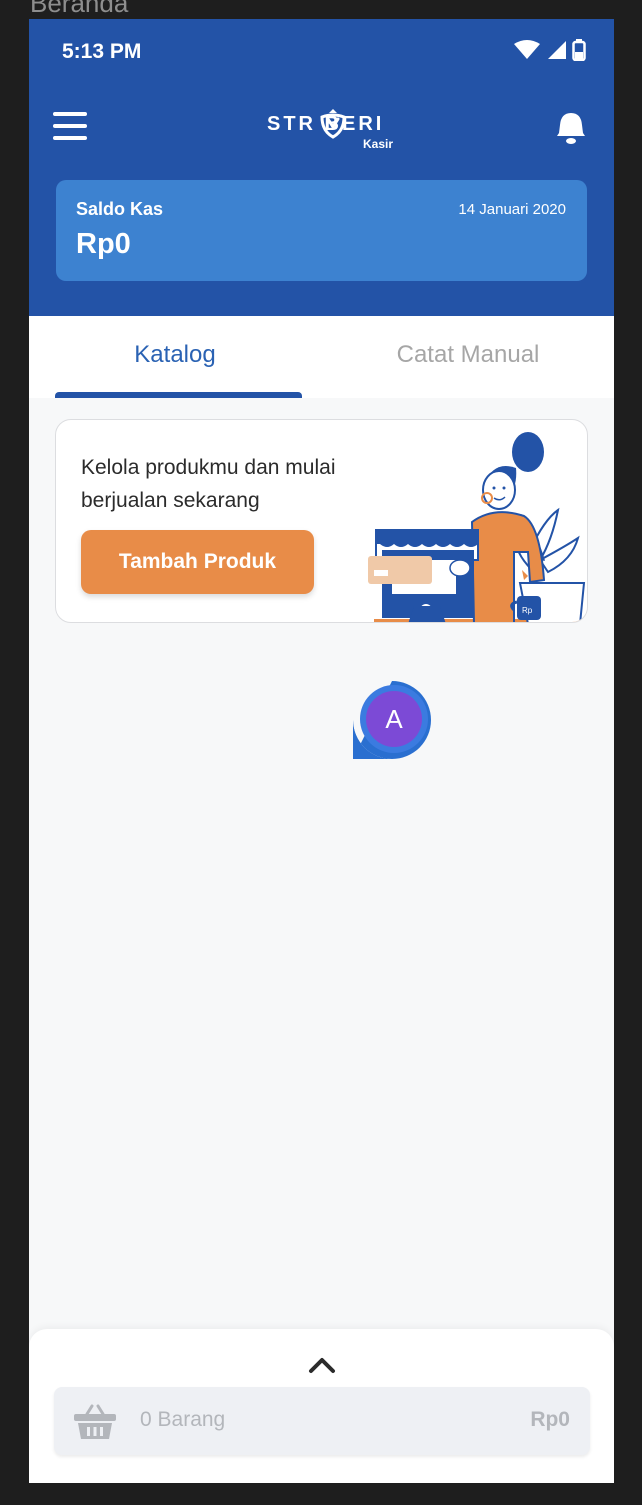  What do you see at coordinates (579, 50) in the screenshot?
I see `battery-icon` at bounding box center [579, 50].